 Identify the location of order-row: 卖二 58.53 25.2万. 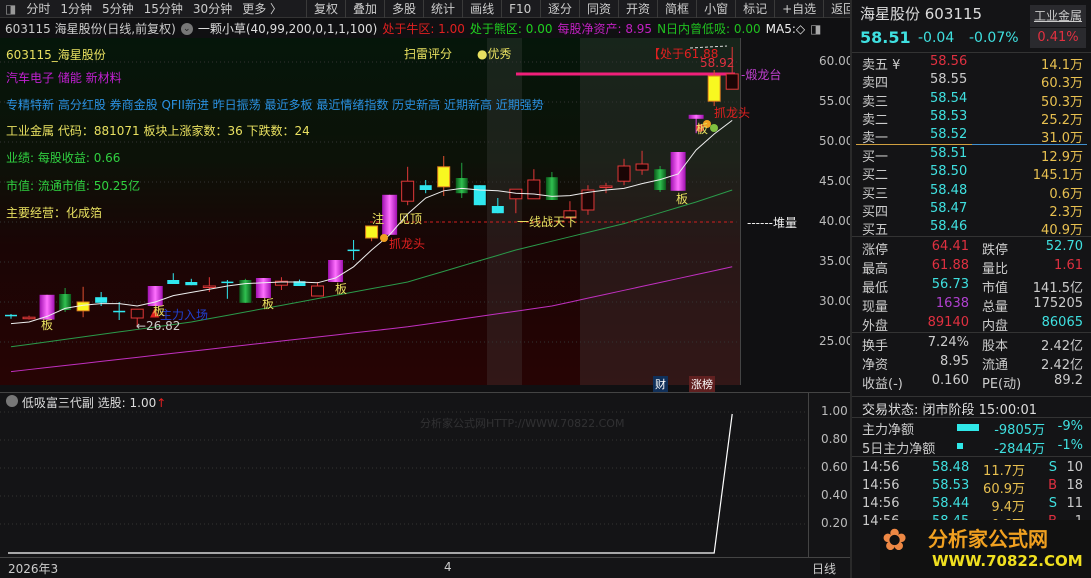
(974, 118).